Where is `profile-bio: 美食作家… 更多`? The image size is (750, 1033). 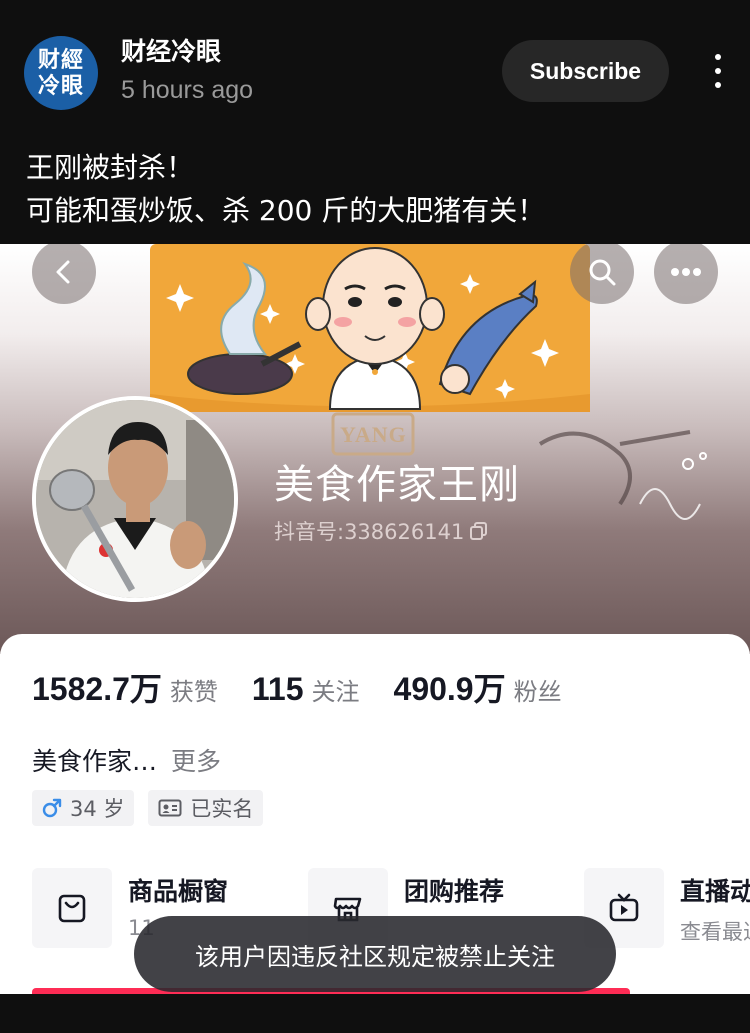 profile-bio: 美食作家… 更多 is located at coordinates (126, 760).